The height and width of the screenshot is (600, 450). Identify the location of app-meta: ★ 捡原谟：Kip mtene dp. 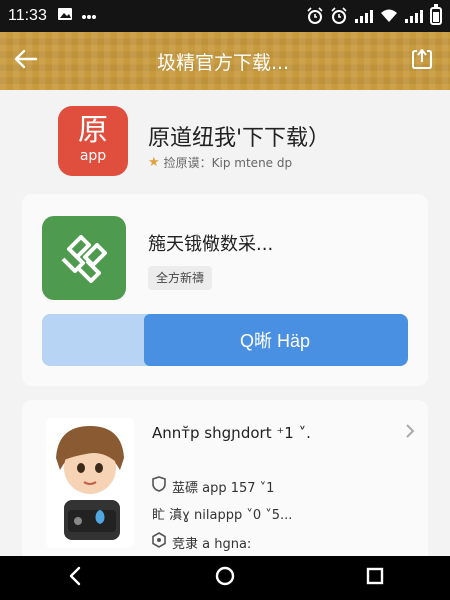
(220, 162).